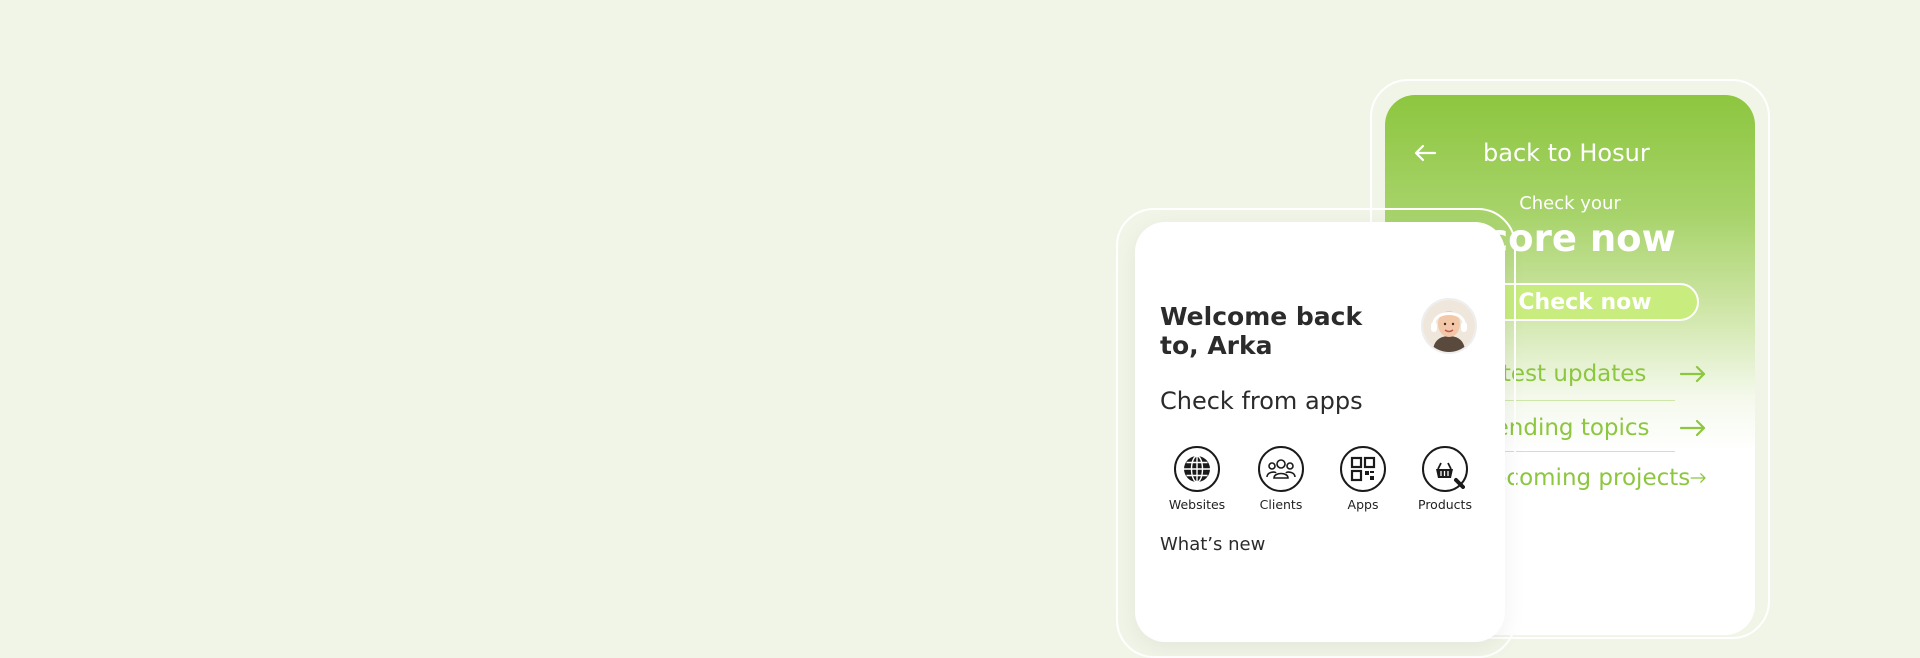 This screenshot has height=658, width=1920. What do you see at coordinates (1197, 504) in the screenshot?
I see `app-label: Websites` at bounding box center [1197, 504].